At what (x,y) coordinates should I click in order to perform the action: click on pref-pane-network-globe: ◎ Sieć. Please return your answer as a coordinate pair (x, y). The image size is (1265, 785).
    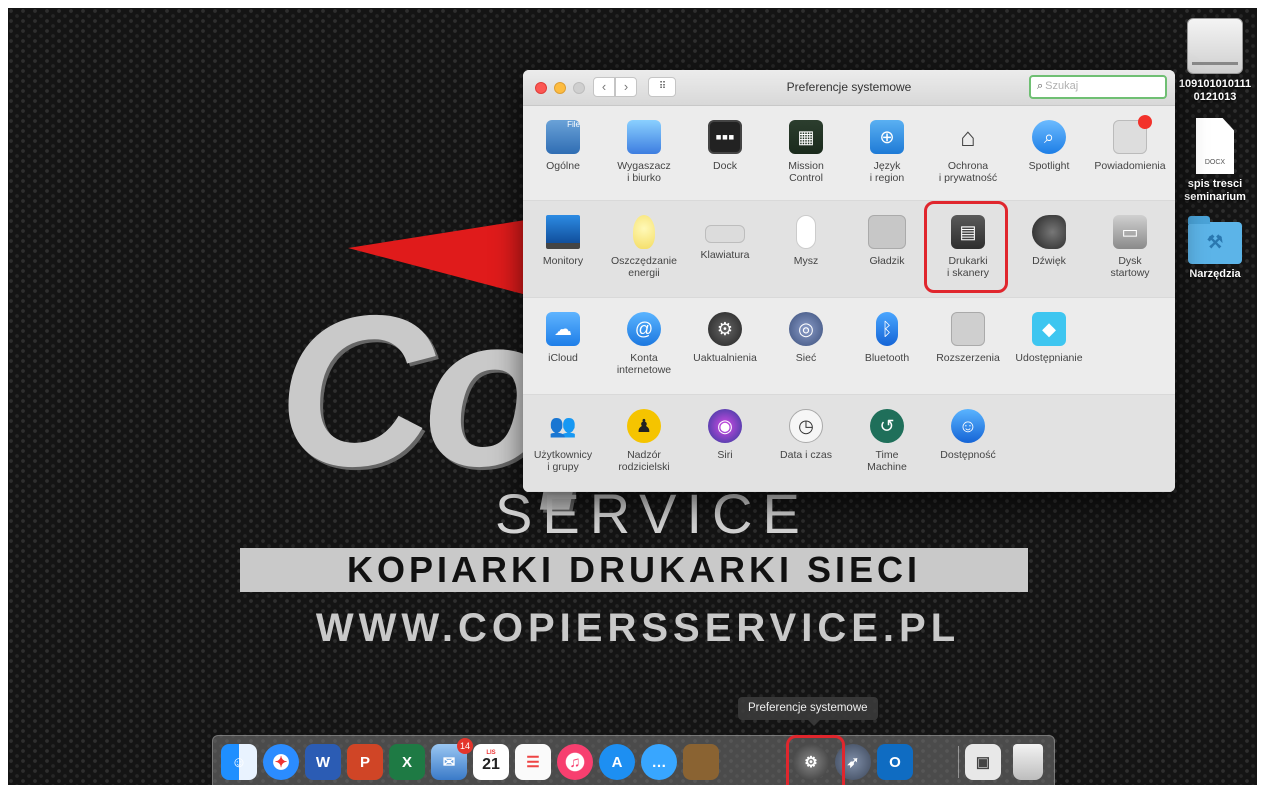
    Looking at the image, I should click on (806, 338).